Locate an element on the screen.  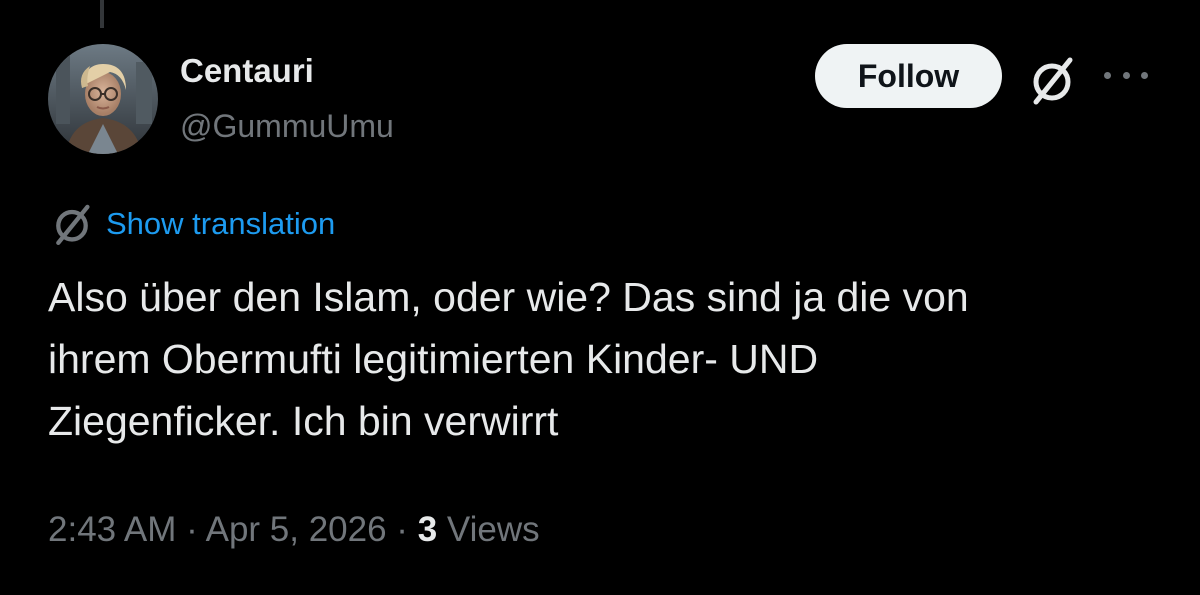
tweet-date: Apr 5, 2026 is located at coordinates (296, 529).